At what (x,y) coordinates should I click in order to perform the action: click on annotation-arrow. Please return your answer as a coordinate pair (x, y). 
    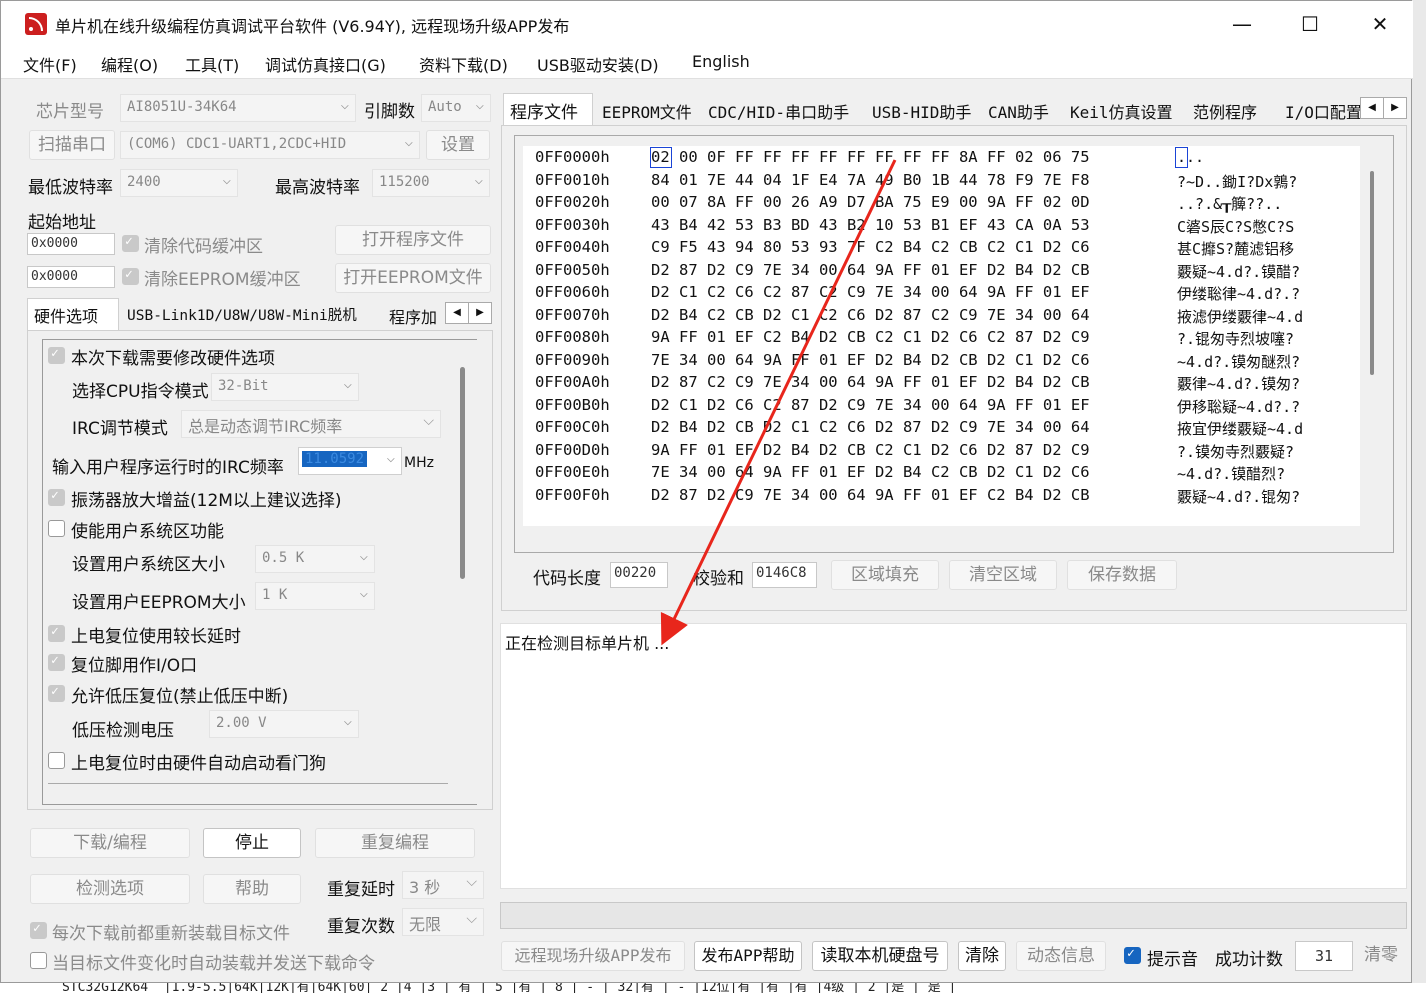
    Looking at the image, I should click on (778, 402).